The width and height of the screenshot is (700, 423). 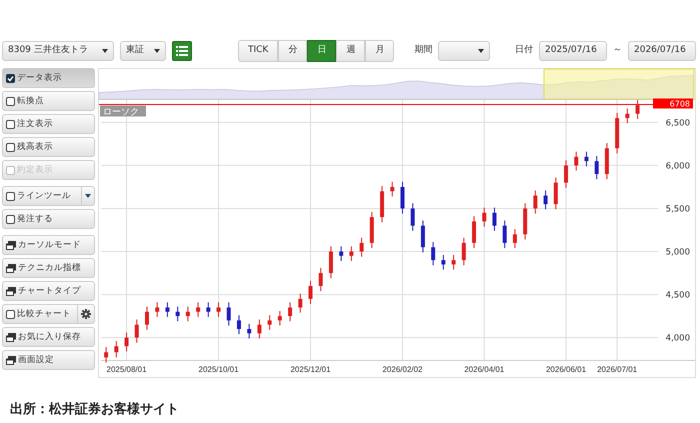 I want to click on period-tab: 週, so click(x=351, y=51).